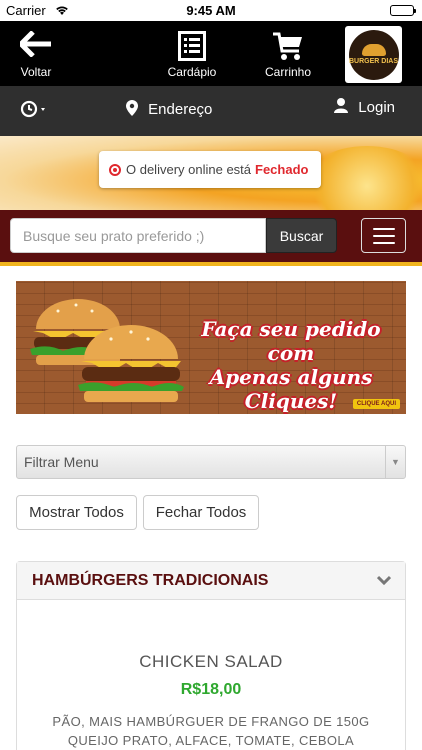  Describe the element at coordinates (288, 72) in the screenshot. I see `cart-label: Carrinho` at that location.